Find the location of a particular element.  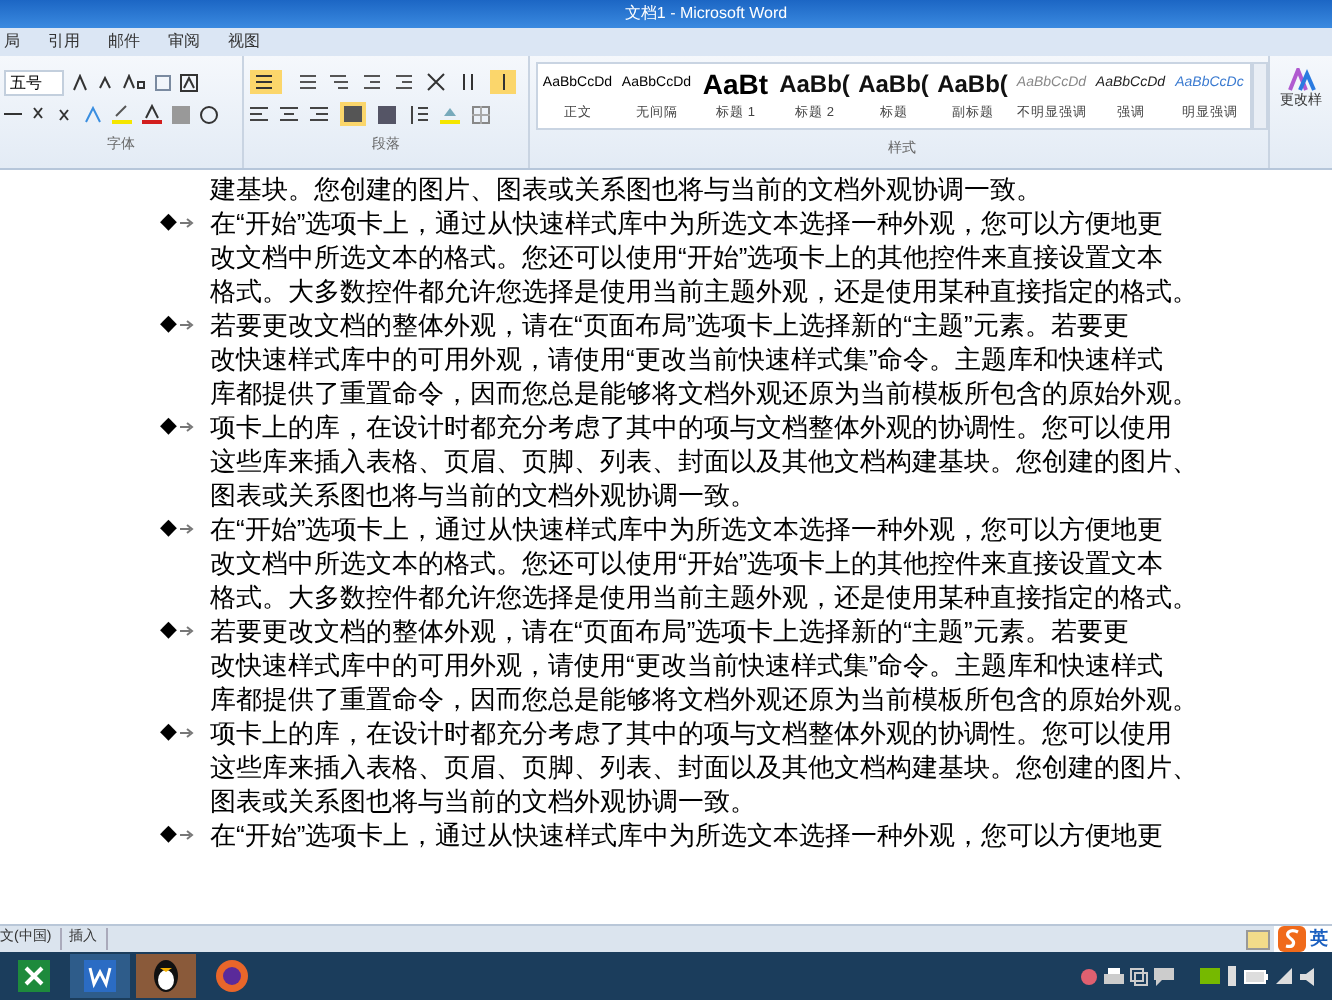

font-size-dropdown: 五号 is located at coordinates (34, 82).